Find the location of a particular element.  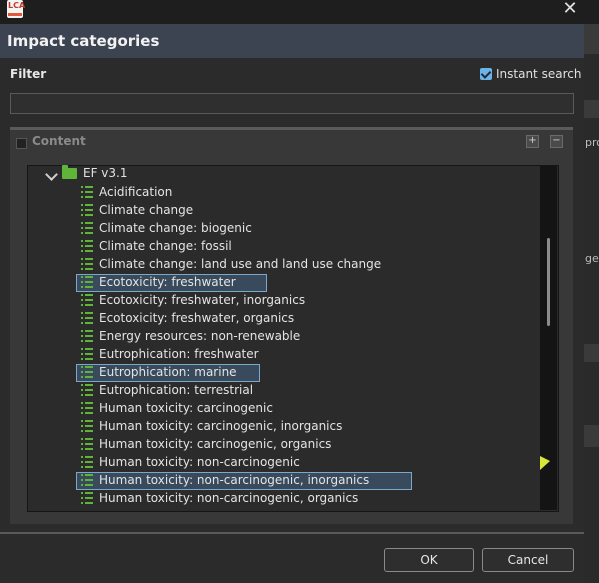

dialog-title: Impact categories is located at coordinates (83, 41).